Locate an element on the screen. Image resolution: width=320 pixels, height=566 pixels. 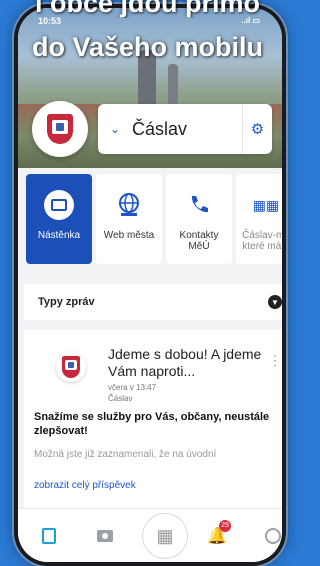
apps-grid-icon: ▦ is located at coordinates (165, 535).